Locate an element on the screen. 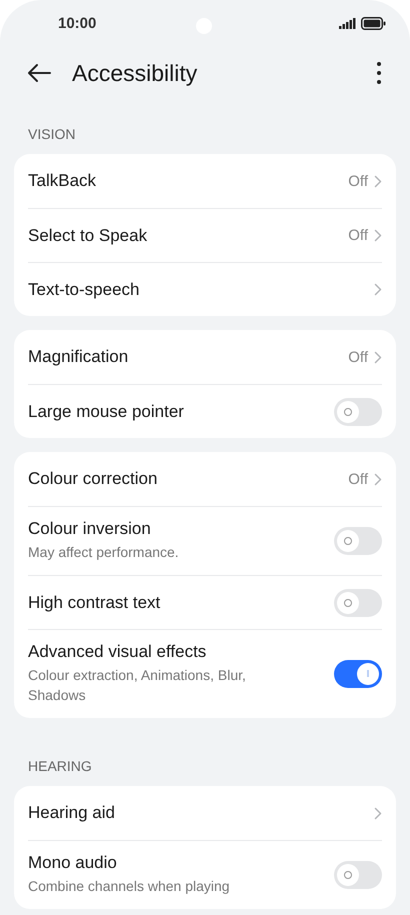 The width and height of the screenshot is (410, 915). back-arrow-icon is located at coordinates (39, 73).